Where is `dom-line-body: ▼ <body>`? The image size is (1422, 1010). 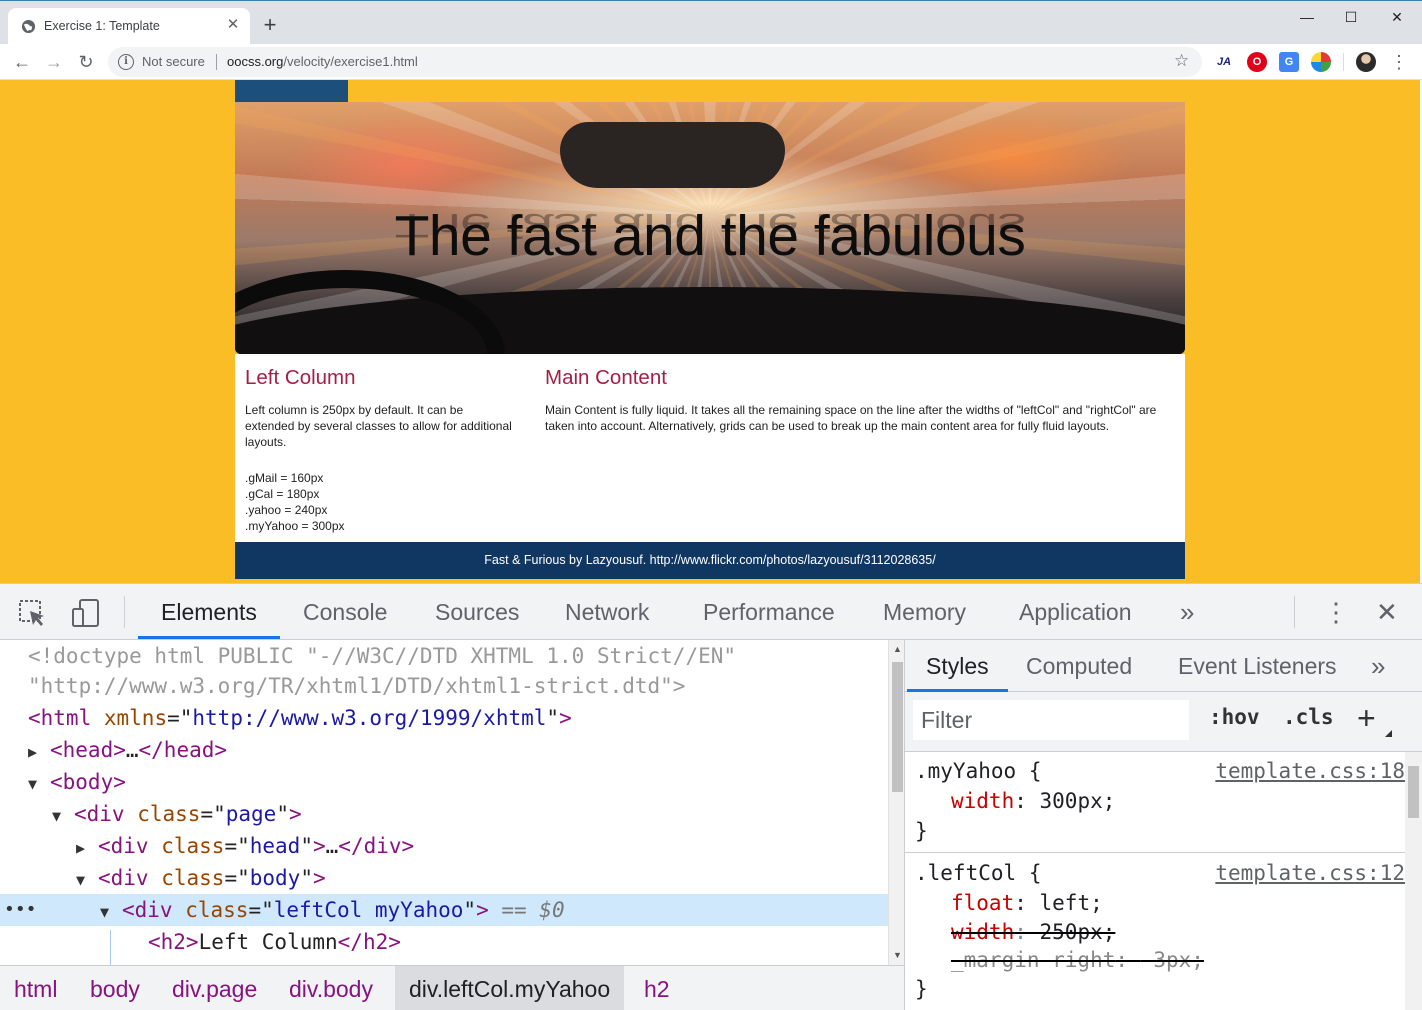 dom-line-body: ▼ <body> is located at coordinates (444, 782).